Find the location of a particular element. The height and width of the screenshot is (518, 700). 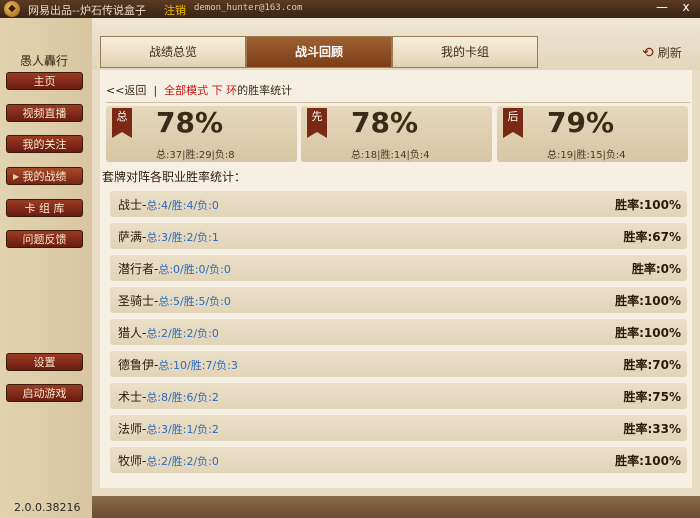

section-title: 套牌对阵各职业胜率统计： is located at coordinates (174, 177).